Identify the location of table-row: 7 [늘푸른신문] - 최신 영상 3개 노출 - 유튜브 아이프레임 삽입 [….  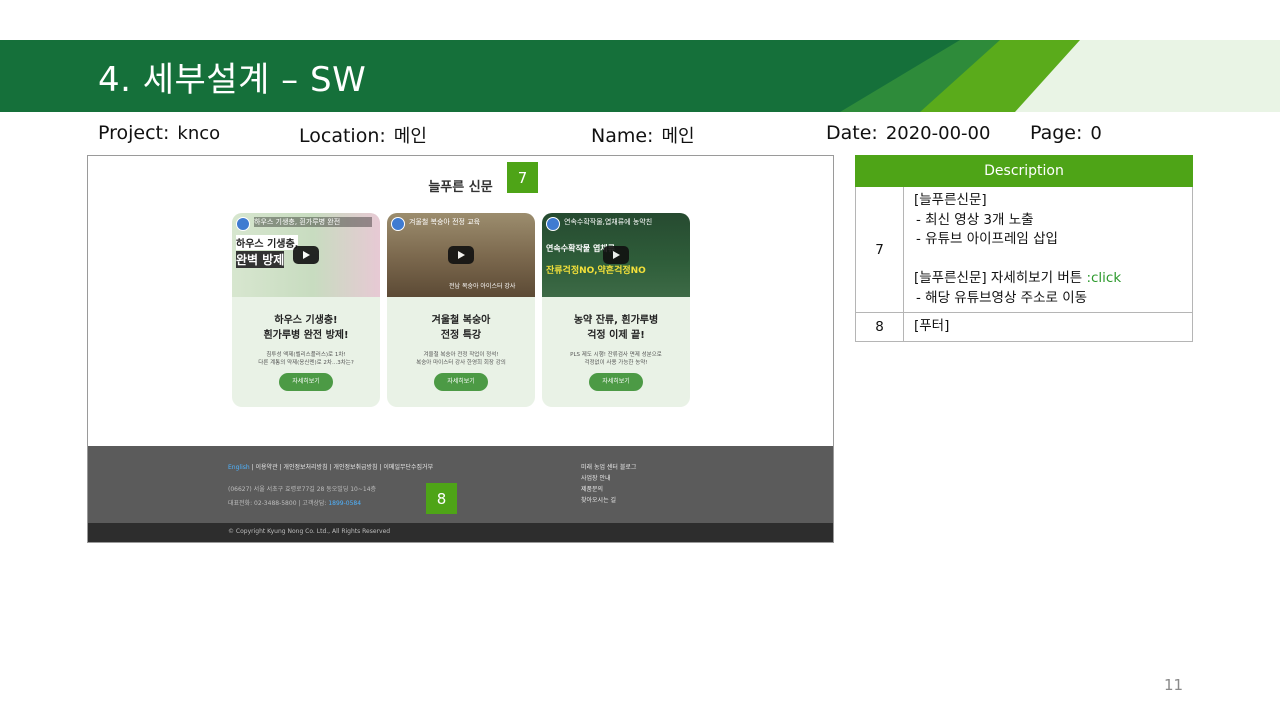
(1024, 249).